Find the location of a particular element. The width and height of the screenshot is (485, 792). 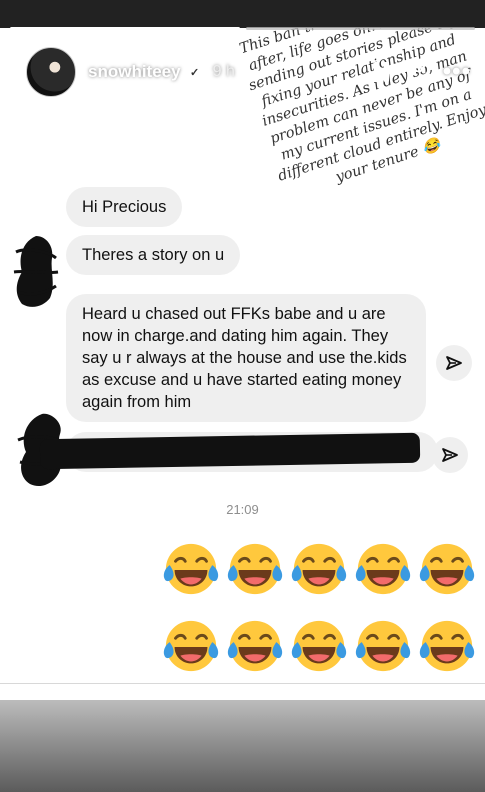

divider is located at coordinates (242, 683).